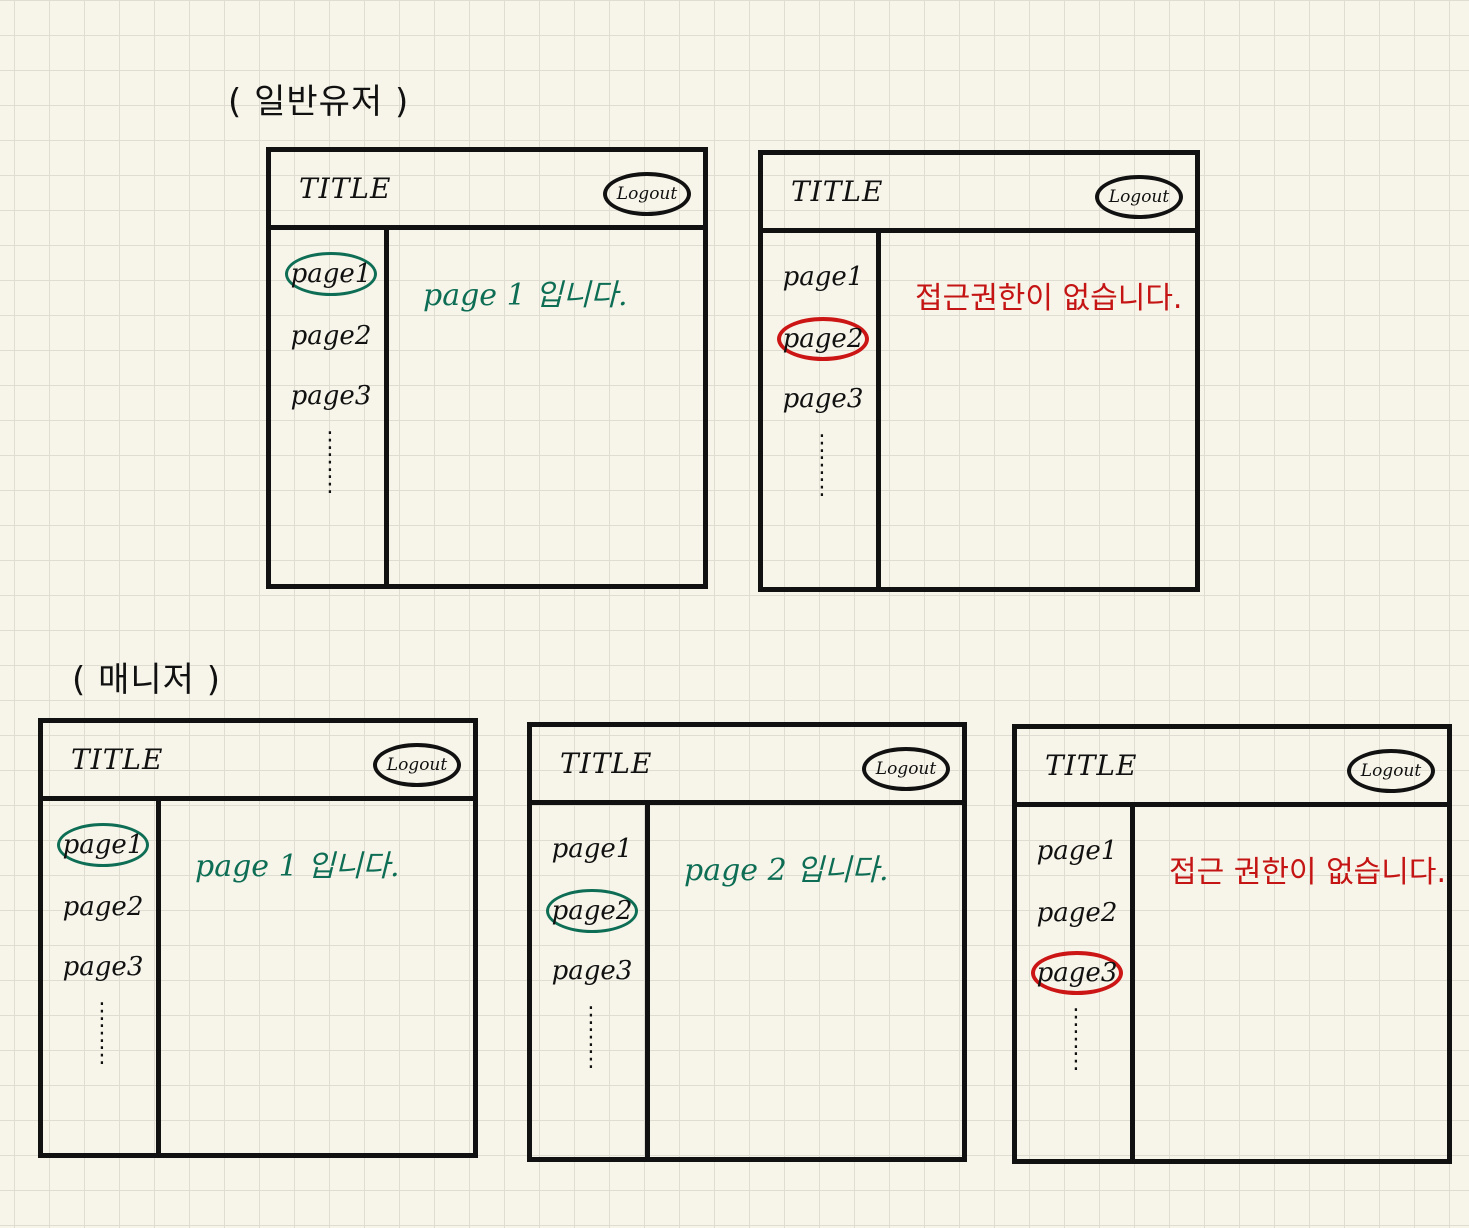  Describe the element at coordinates (786, 870) in the screenshot. I see `page-content-message: page 2 입니다.` at that location.